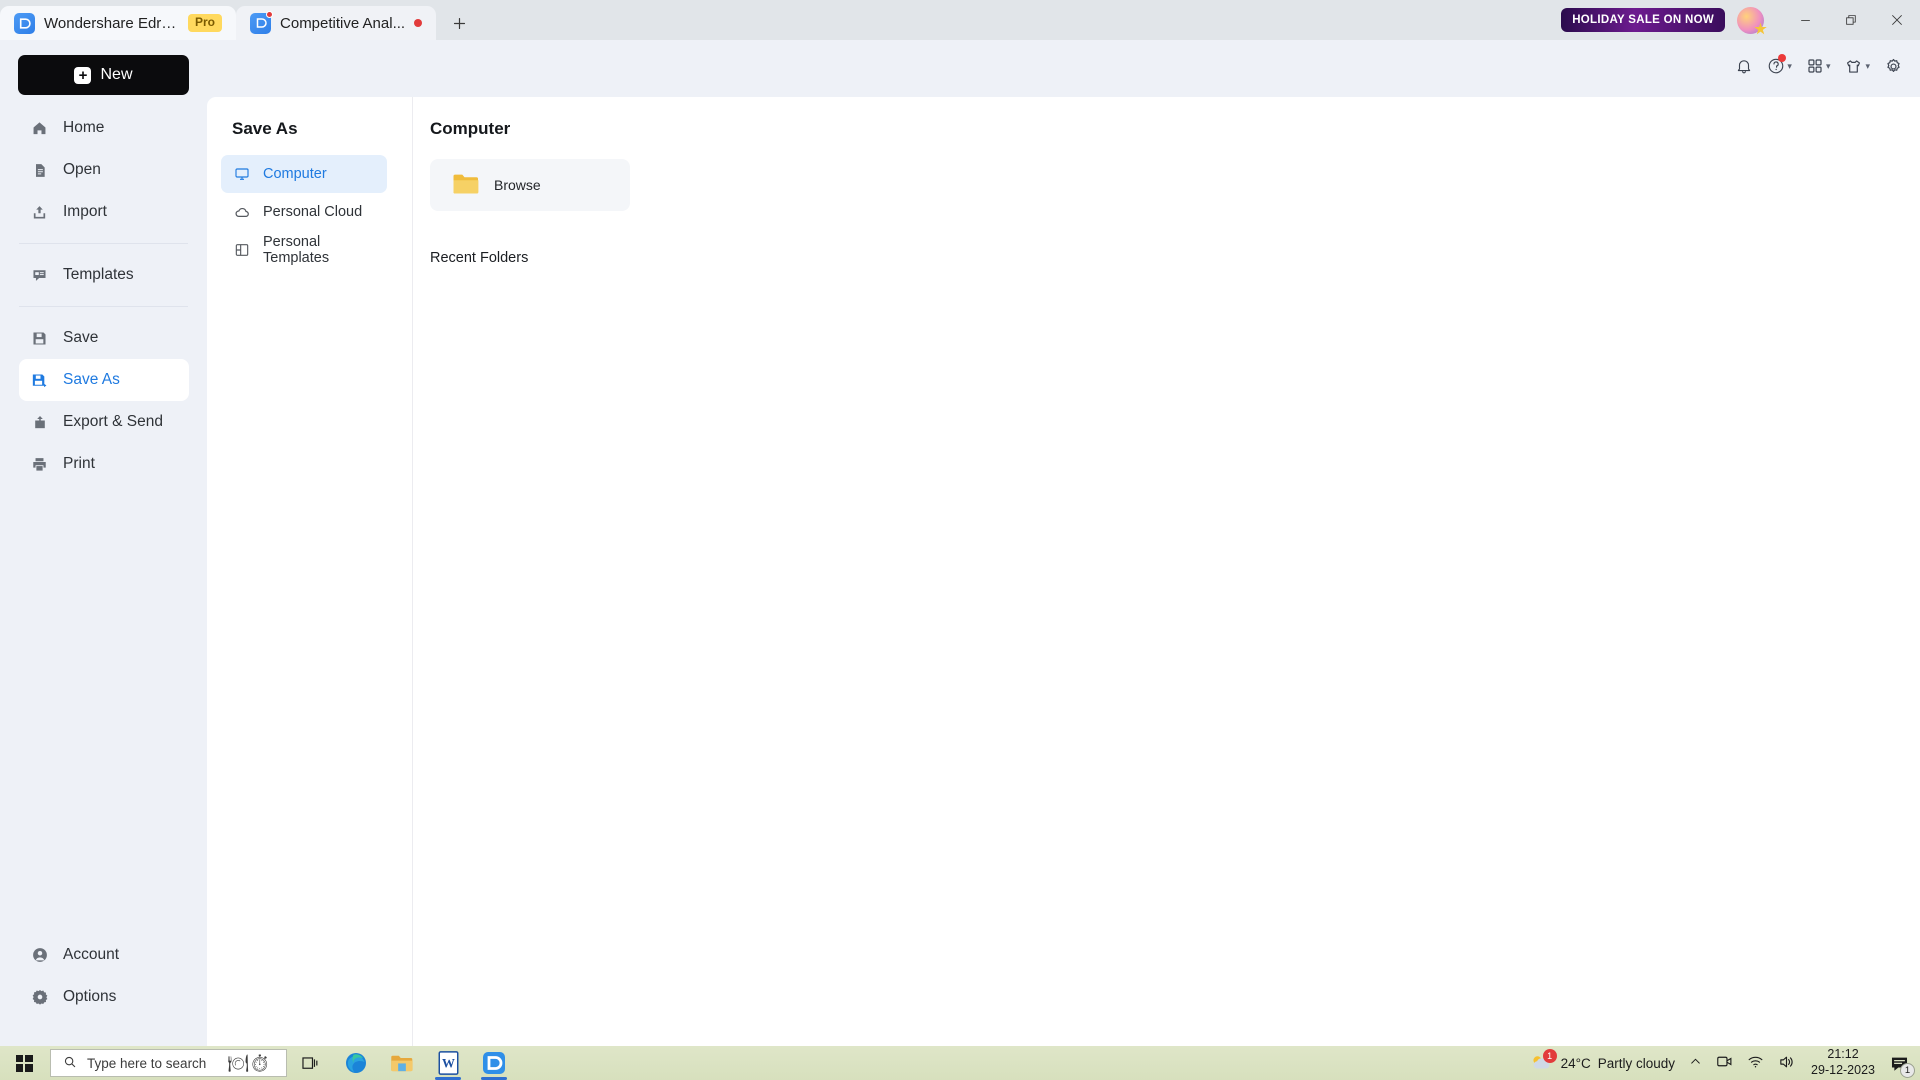  What do you see at coordinates (39, 955) in the screenshot?
I see `account-icon` at bounding box center [39, 955].